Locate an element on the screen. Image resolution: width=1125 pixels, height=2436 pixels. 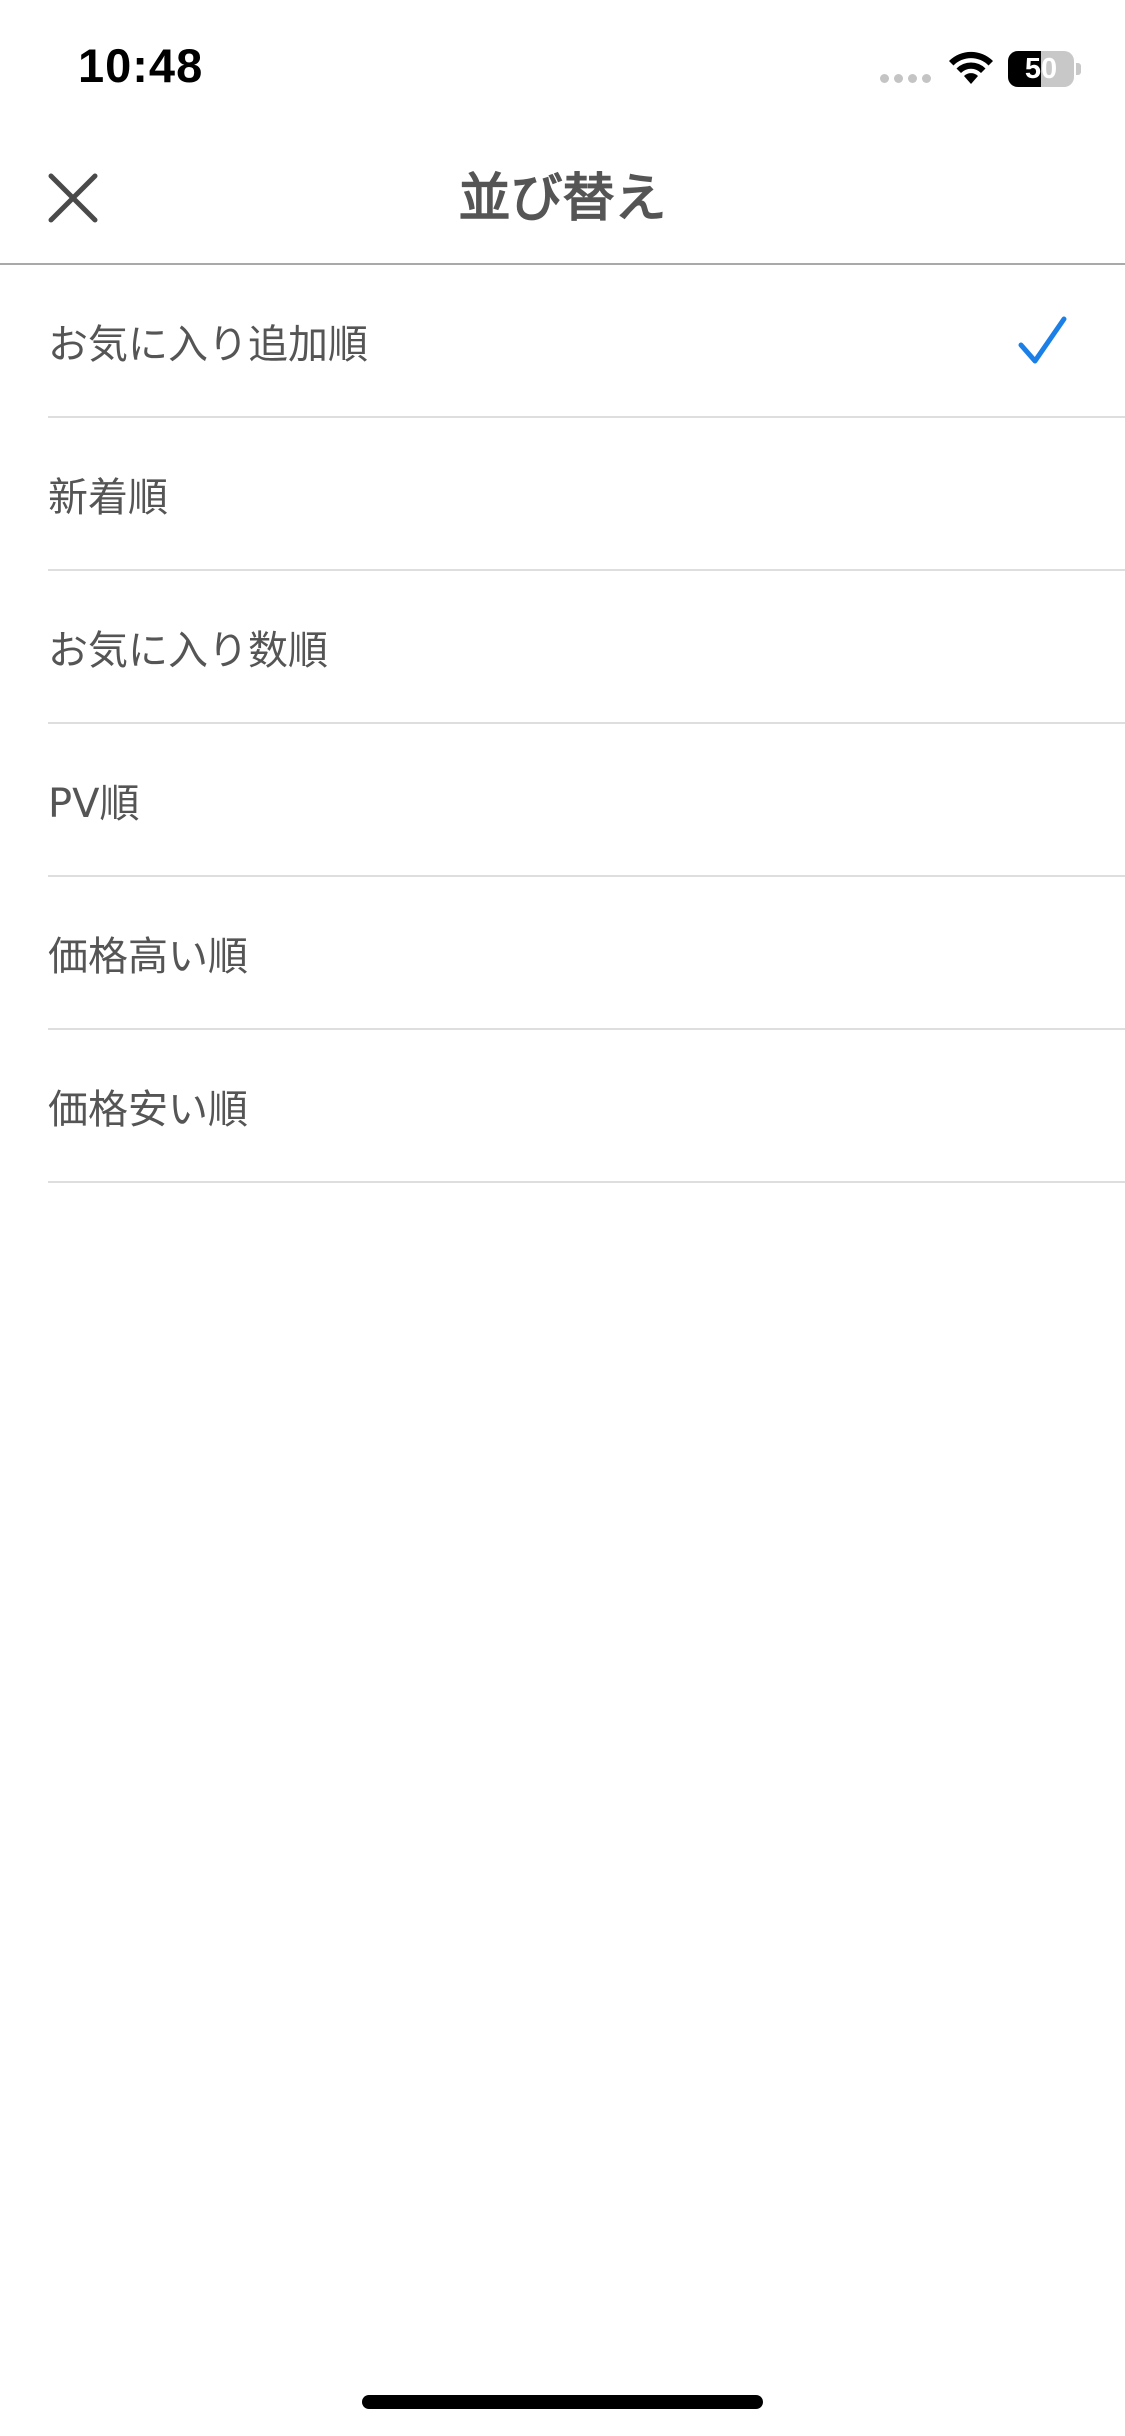
checkmark-icon is located at coordinates (1042, 339).